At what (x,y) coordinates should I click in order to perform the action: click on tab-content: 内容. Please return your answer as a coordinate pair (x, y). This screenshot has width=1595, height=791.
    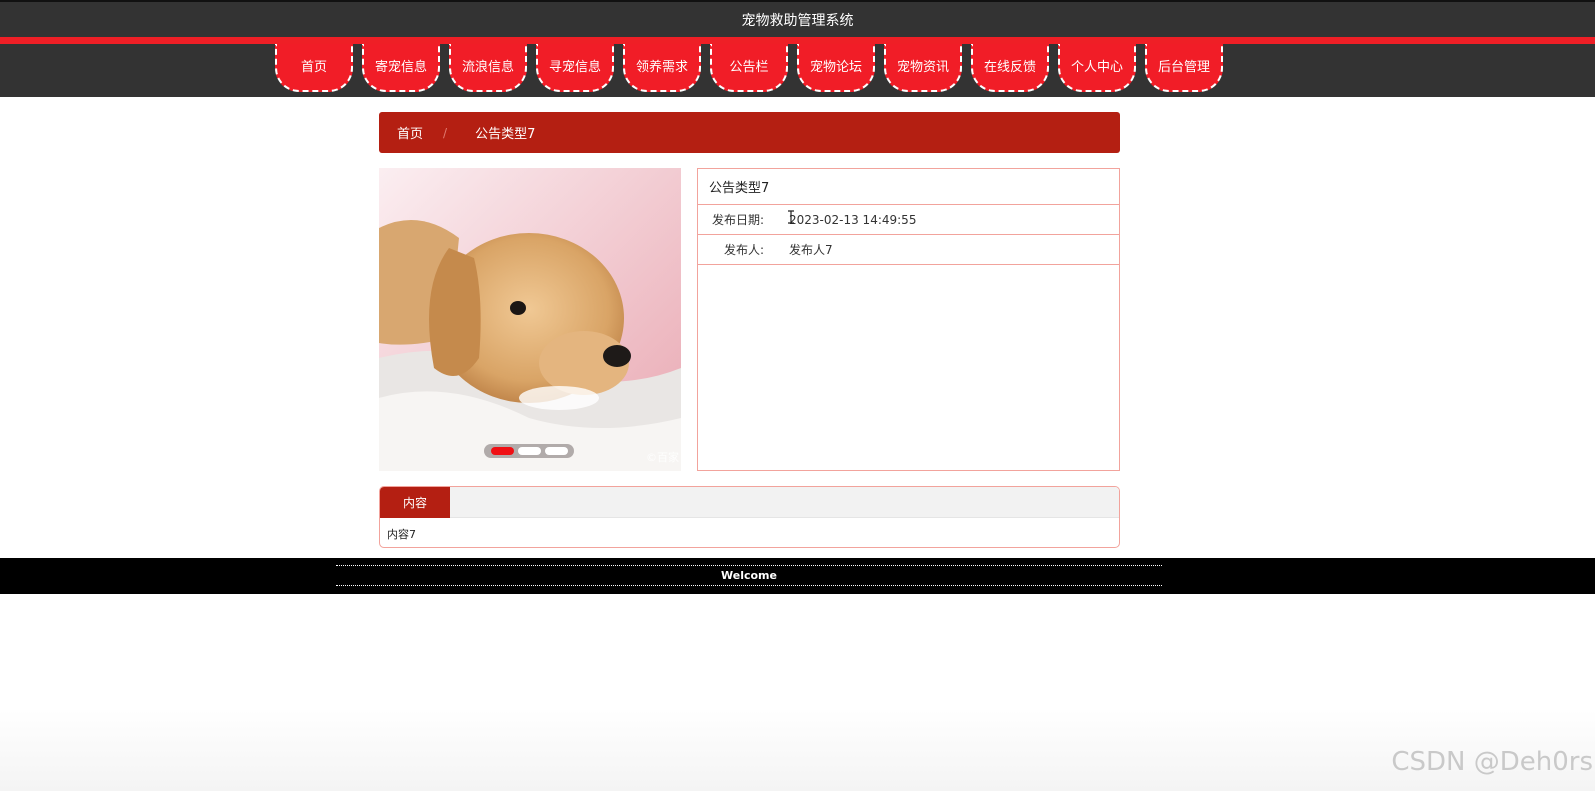
    Looking at the image, I should click on (415, 502).